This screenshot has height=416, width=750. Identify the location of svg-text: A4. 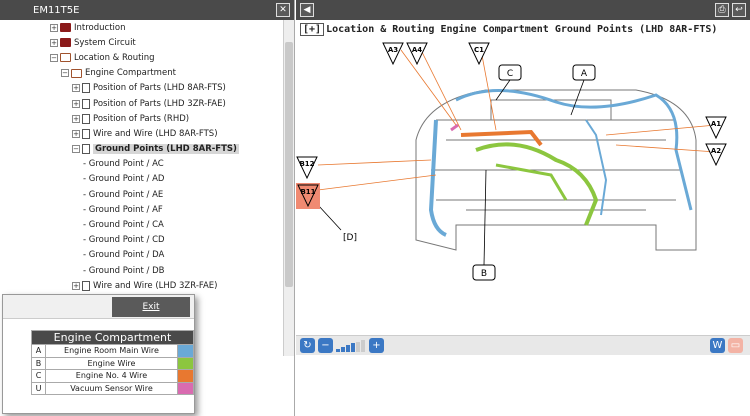
(417, 50).